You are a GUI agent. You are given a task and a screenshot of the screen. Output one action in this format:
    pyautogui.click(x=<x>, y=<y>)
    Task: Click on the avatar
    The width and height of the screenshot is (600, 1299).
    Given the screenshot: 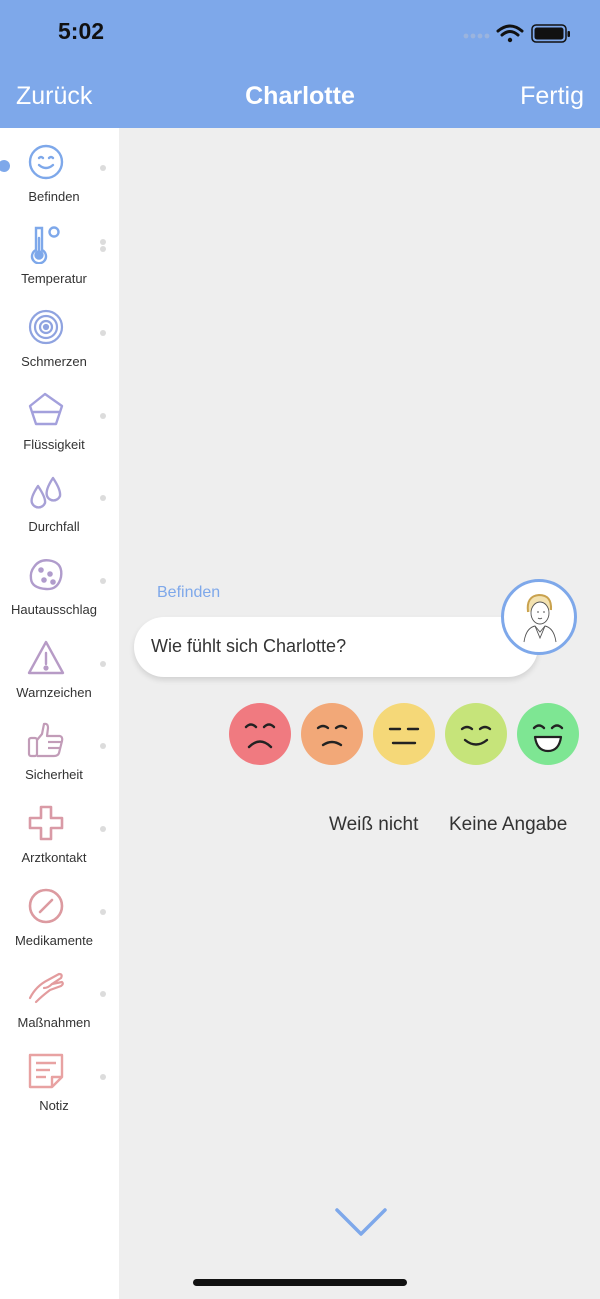 What is the action you would take?
    pyautogui.click(x=539, y=617)
    